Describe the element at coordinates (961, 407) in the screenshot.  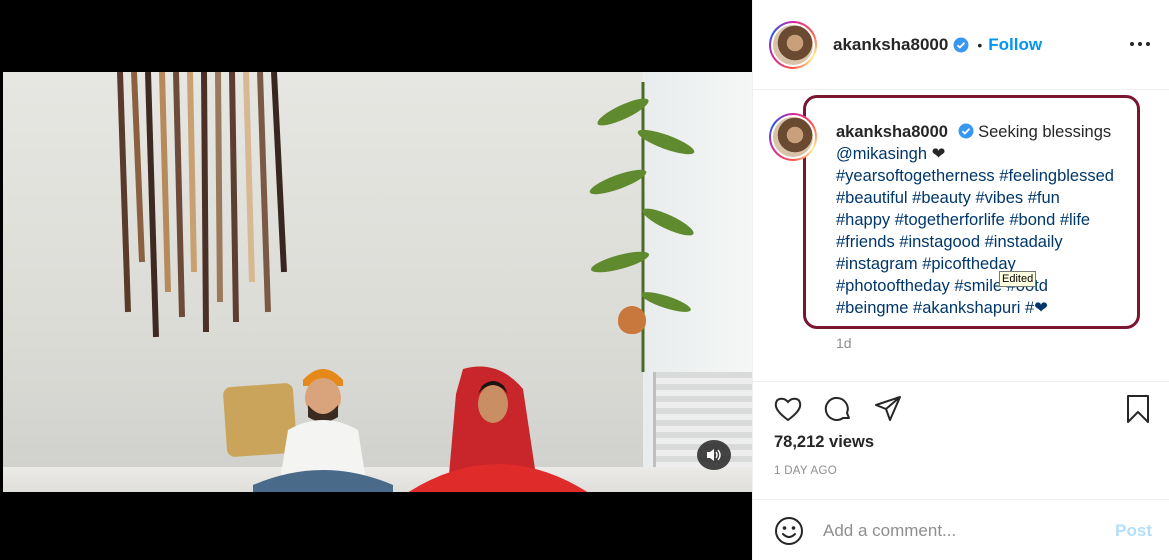
I see `action-bar` at that location.